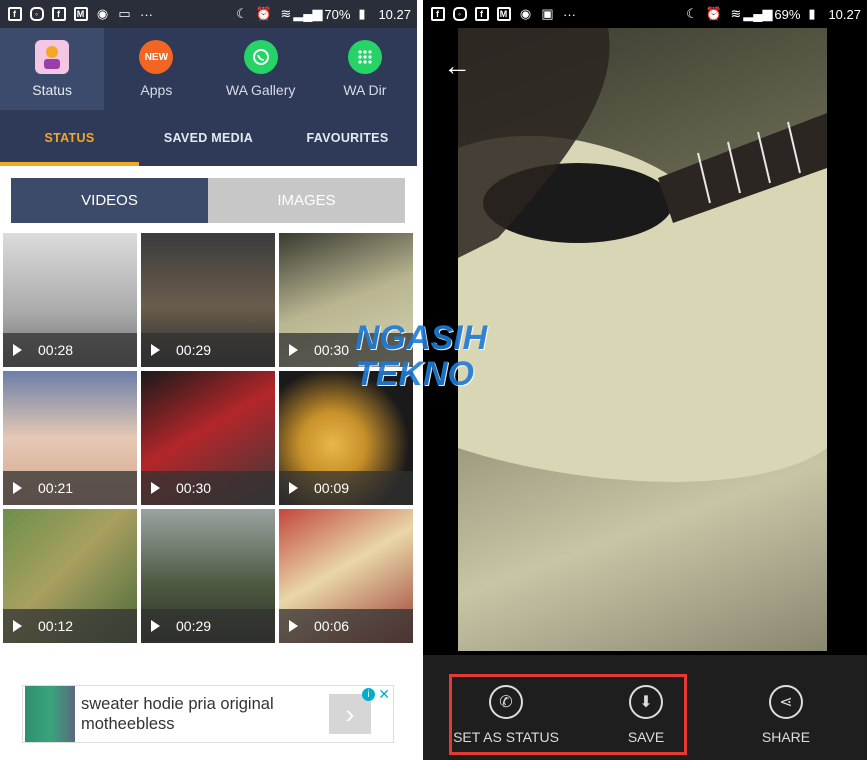 This screenshot has width=867, height=760. Describe the element at coordinates (70, 438) in the screenshot. I see `video-thumbnail: 00:21` at that location.